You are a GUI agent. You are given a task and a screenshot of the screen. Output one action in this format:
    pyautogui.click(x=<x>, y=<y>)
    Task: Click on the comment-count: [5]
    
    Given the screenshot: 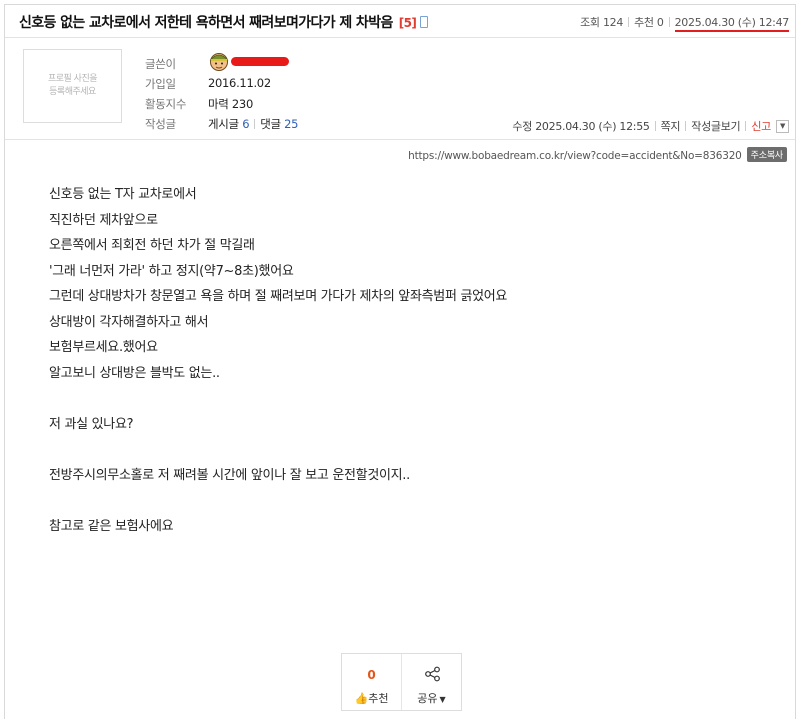 What is the action you would take?
    pyautogui.click(x=408, y=23)
    